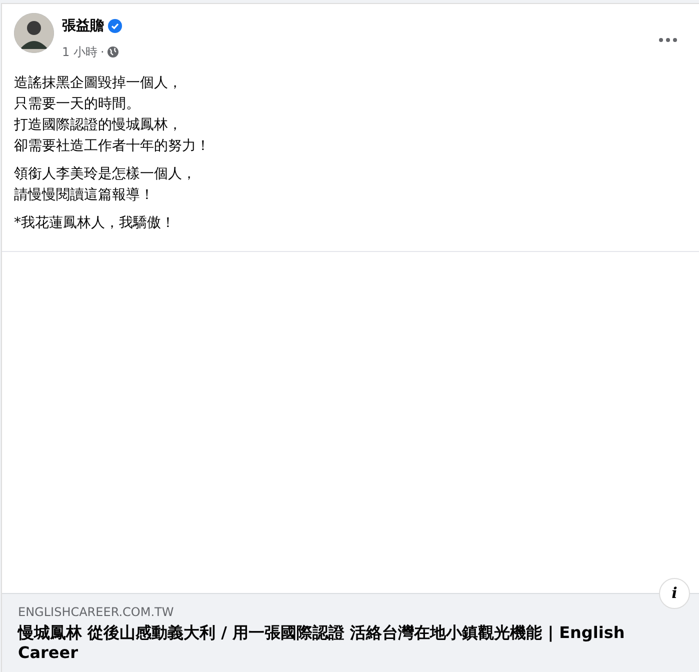  I want to click on link-domain: ENGLISHCAREER.COM.TW, so click(96, 612).